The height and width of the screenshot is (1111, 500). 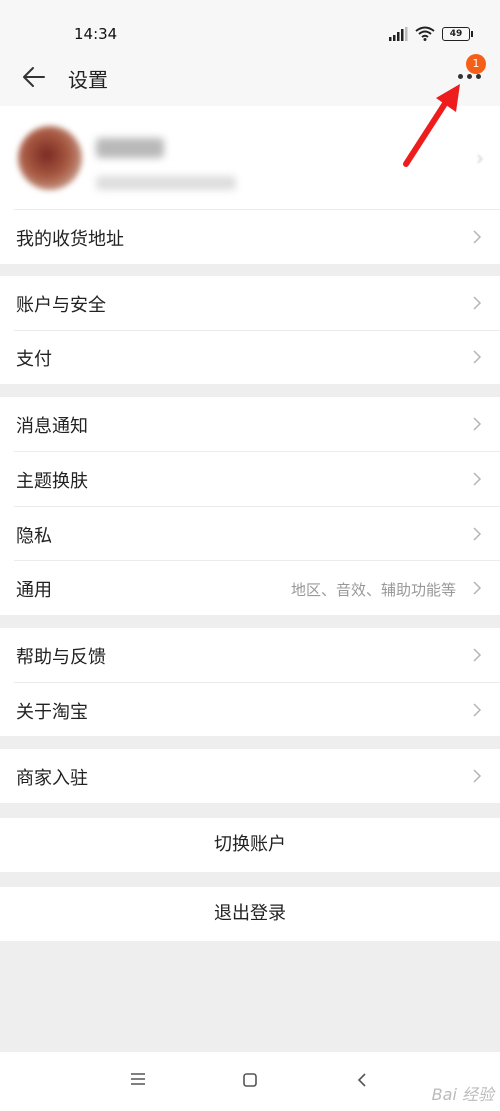 I want to click on row-shipping-address: 我的收货地址, so click(x=250, y=237).